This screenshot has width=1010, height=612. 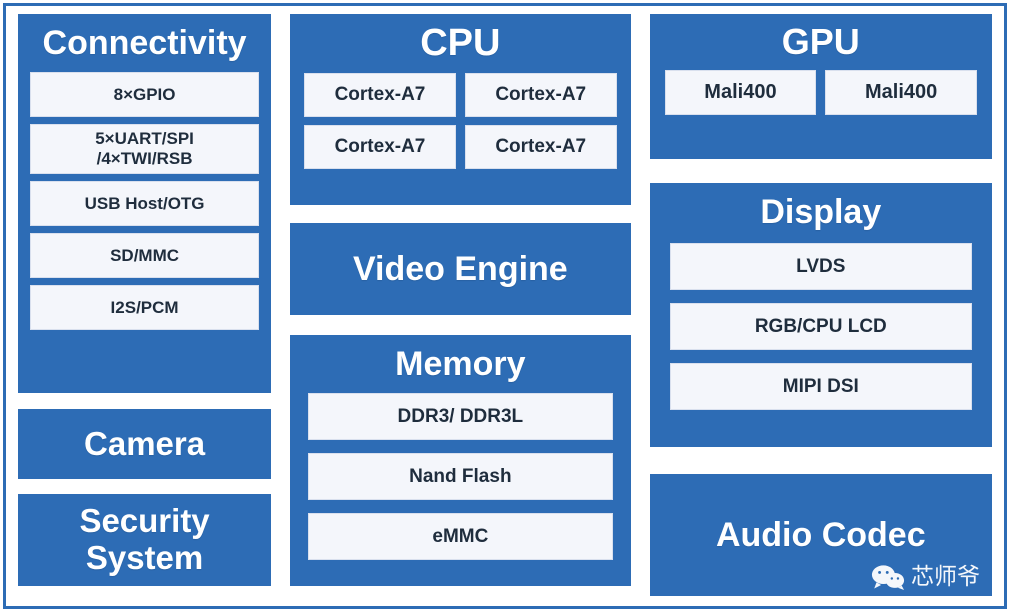 I want to click on security-title-line1: Security, so click(x=144, y=521).